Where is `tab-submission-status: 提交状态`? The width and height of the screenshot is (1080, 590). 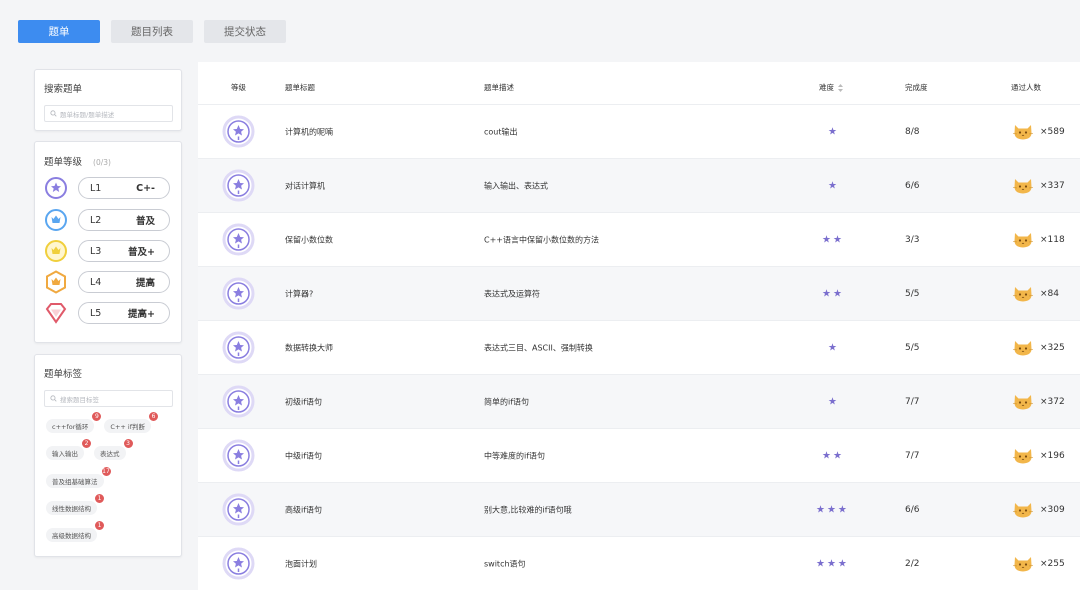 tab-submission-status: 提交状态 is located at coordinates (245, 31).